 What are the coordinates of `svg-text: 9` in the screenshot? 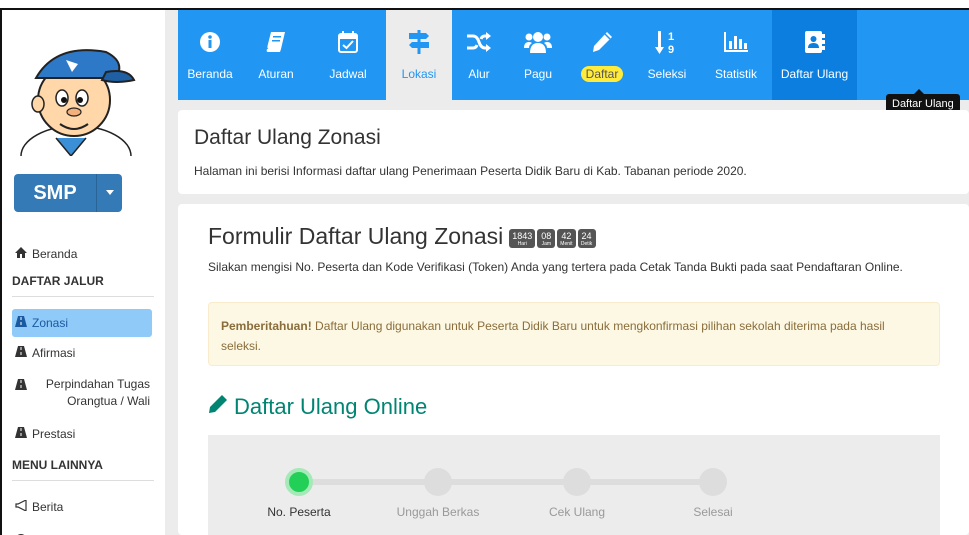 It's located at (671, 49).